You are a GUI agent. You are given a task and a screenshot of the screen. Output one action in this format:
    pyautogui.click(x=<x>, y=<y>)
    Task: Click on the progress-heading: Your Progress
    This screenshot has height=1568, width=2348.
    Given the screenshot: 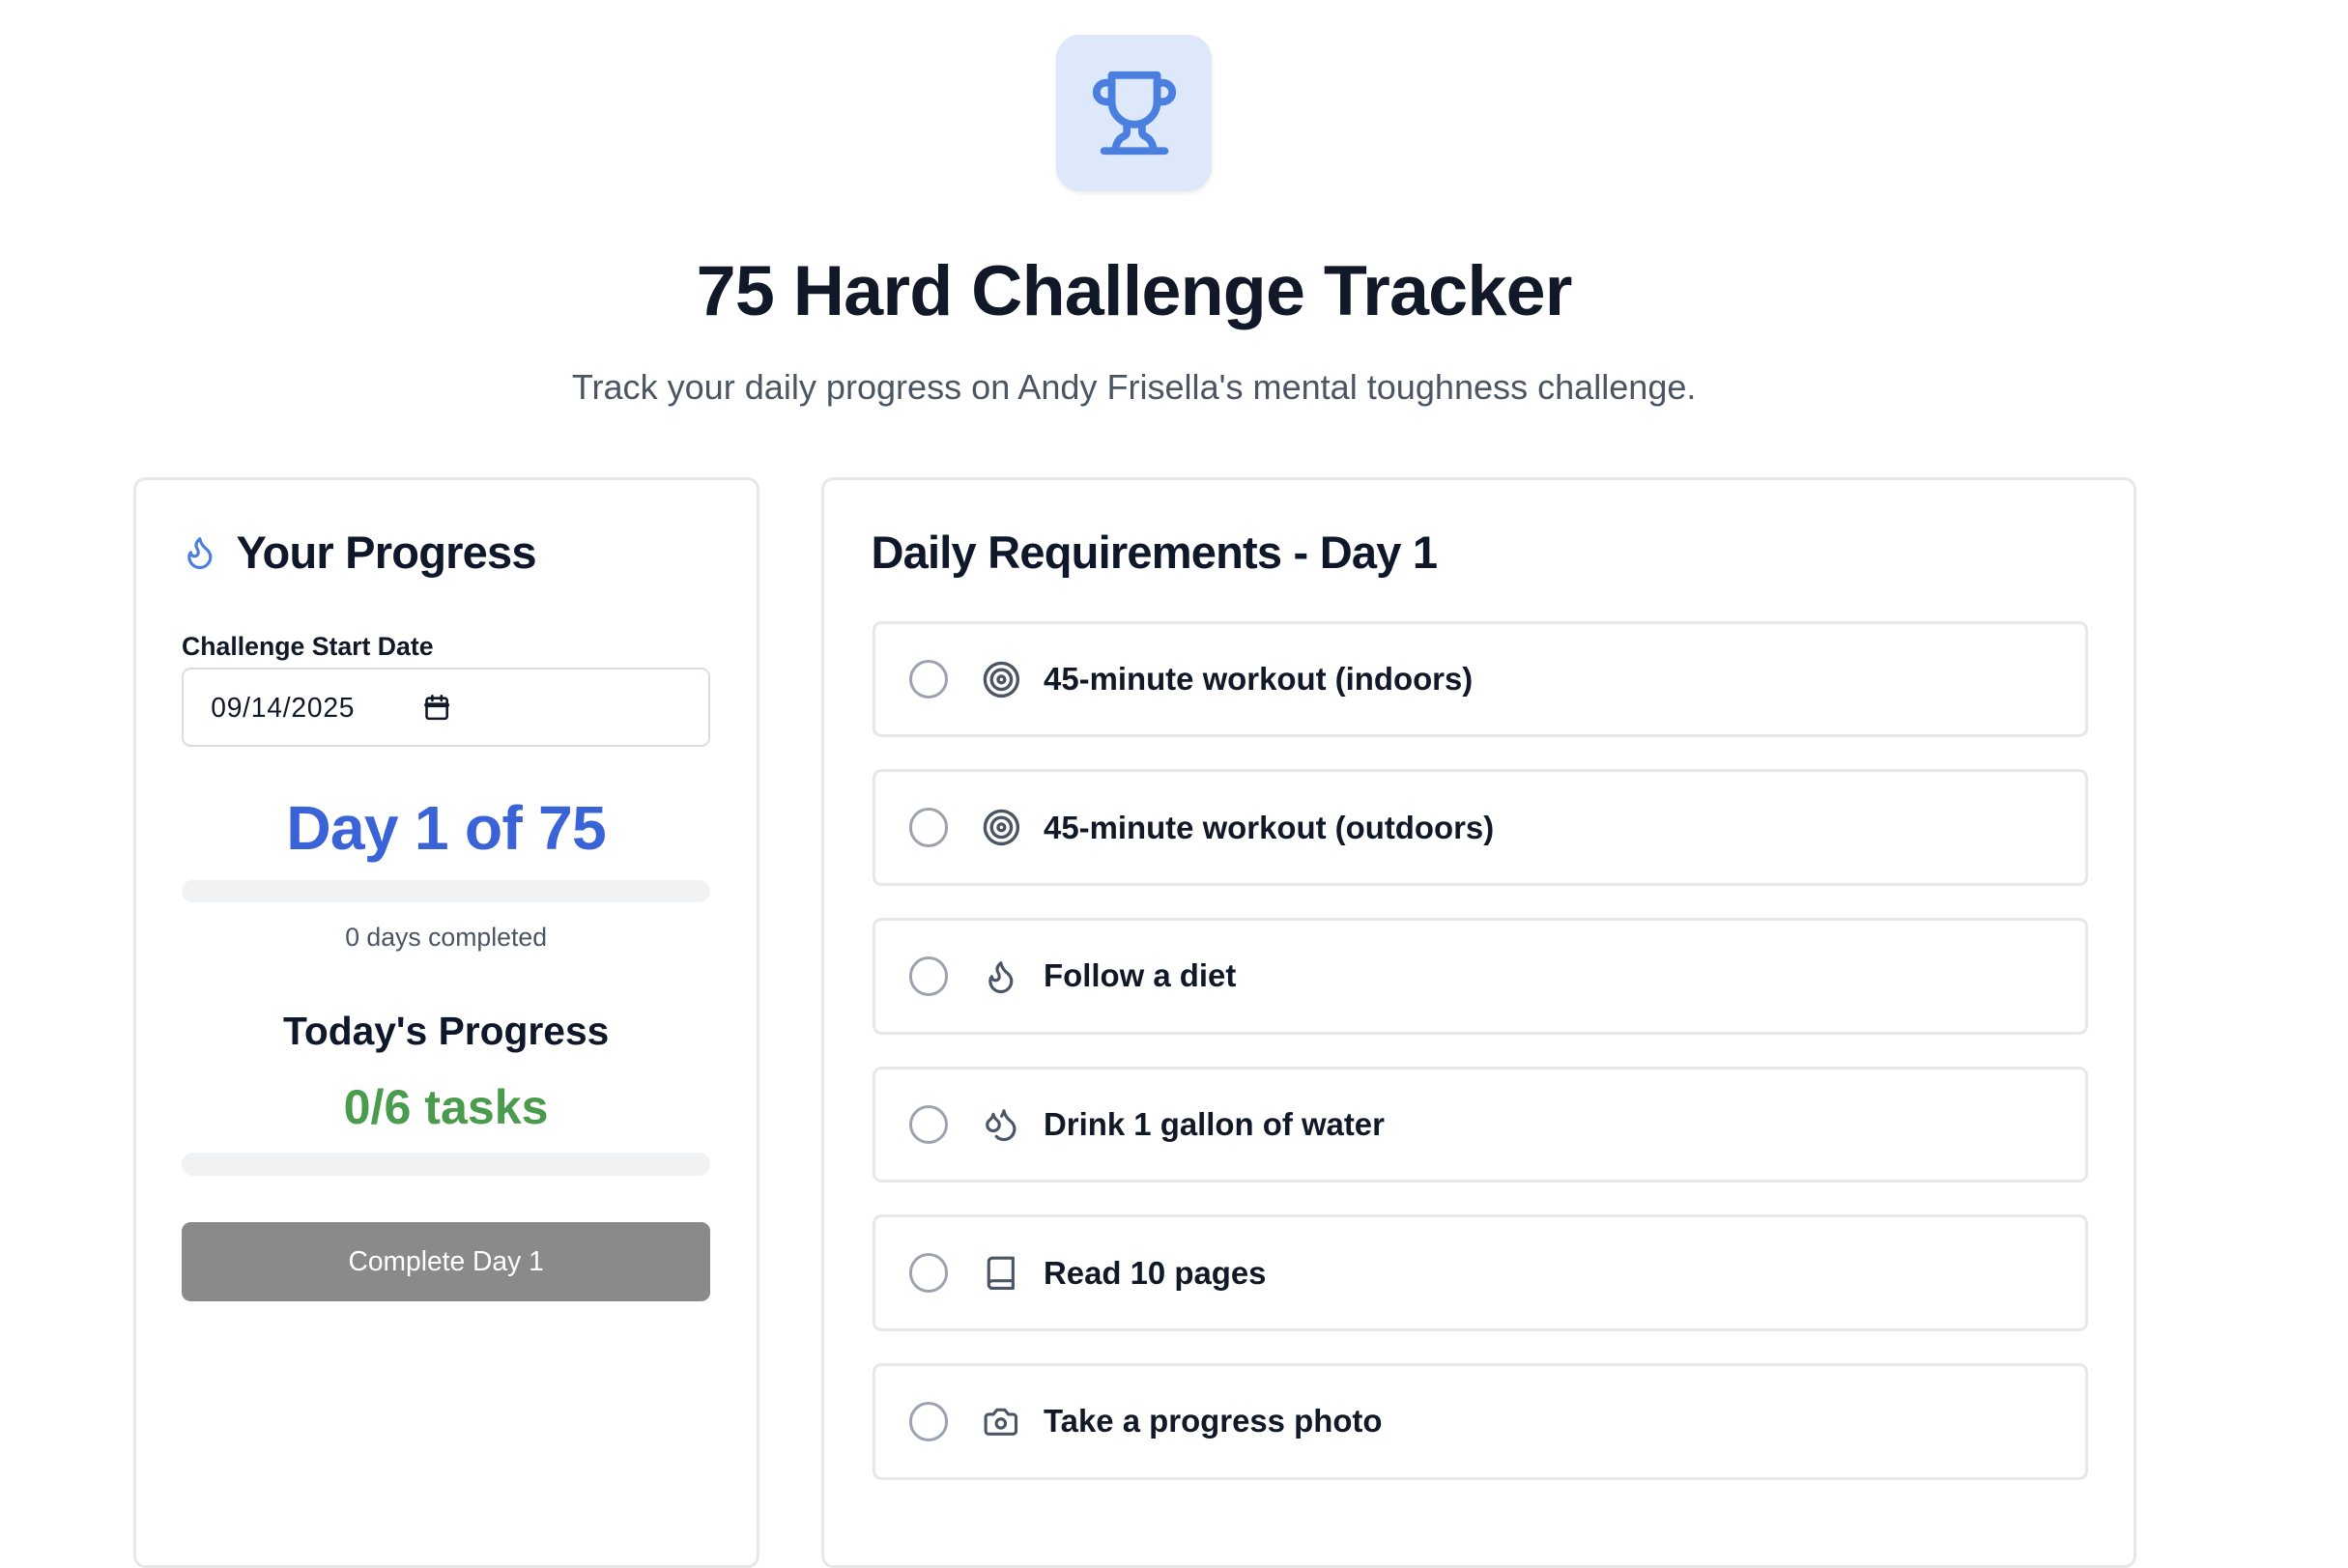 What is the action you would take?
    pyautogui.click(x=359, y=553)
    